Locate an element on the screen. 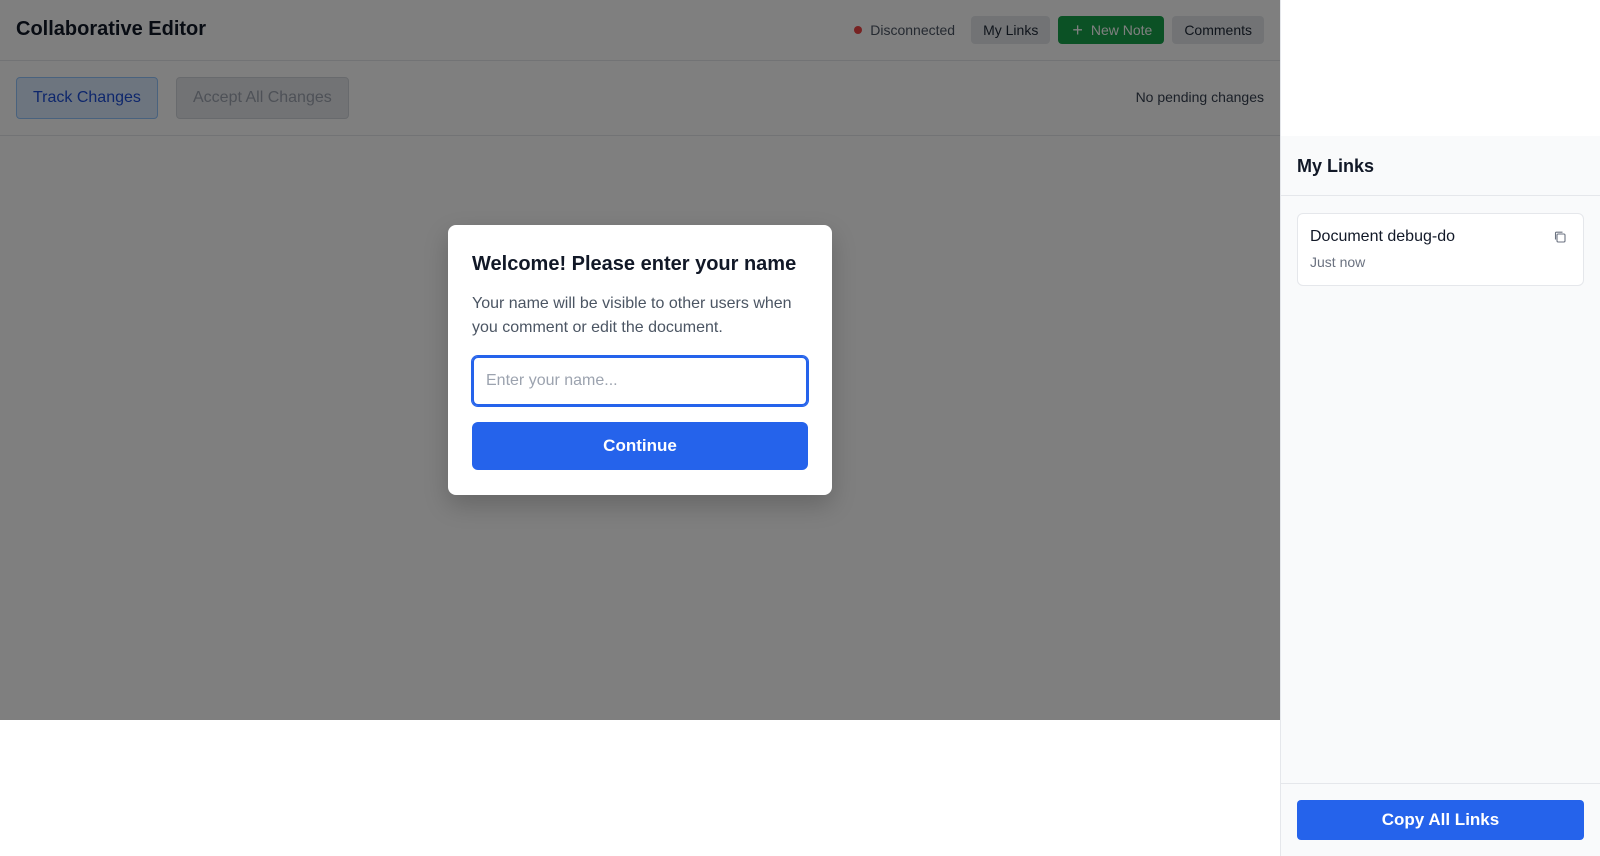 This screenshot has width=1600, height=856. link-title: Document debug-do is located at coordinates (1382, 236).